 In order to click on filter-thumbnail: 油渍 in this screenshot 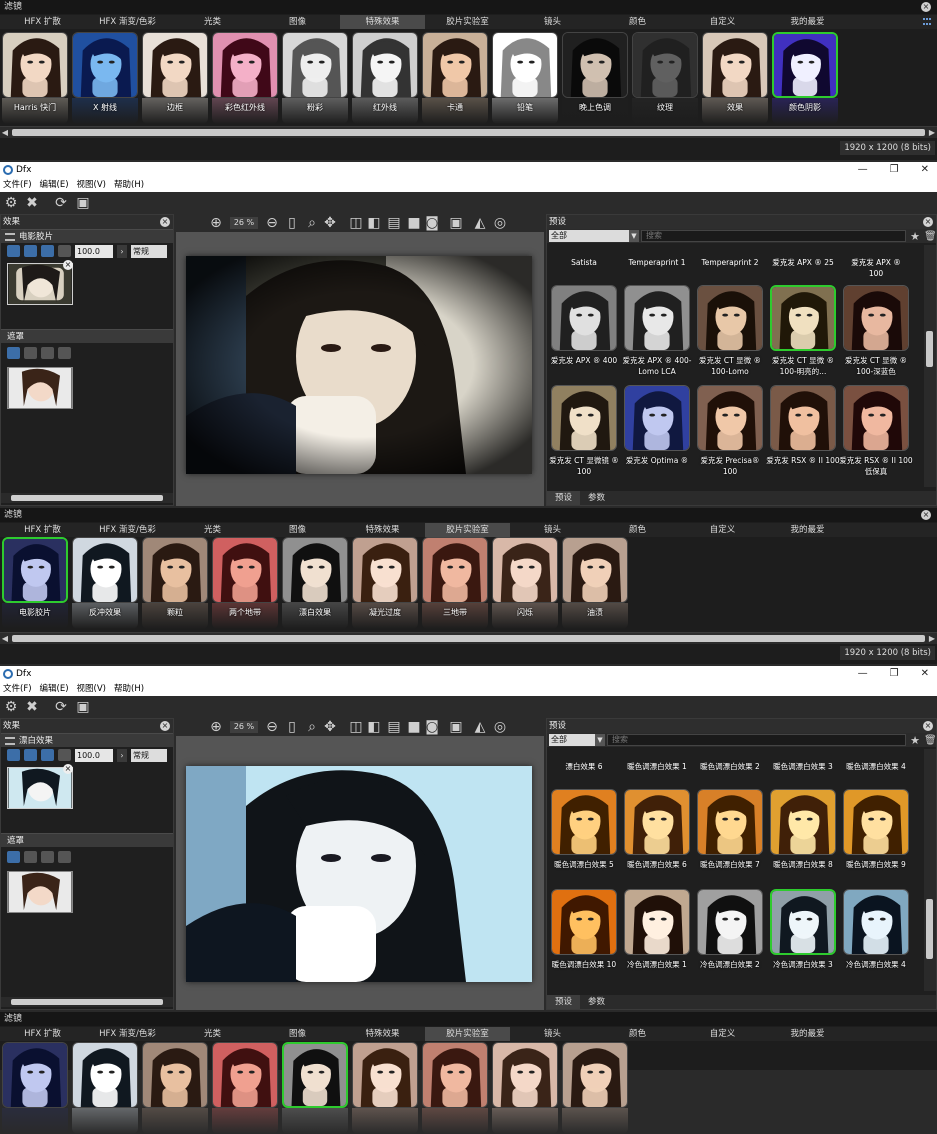, I will do `click(595, 583)`.